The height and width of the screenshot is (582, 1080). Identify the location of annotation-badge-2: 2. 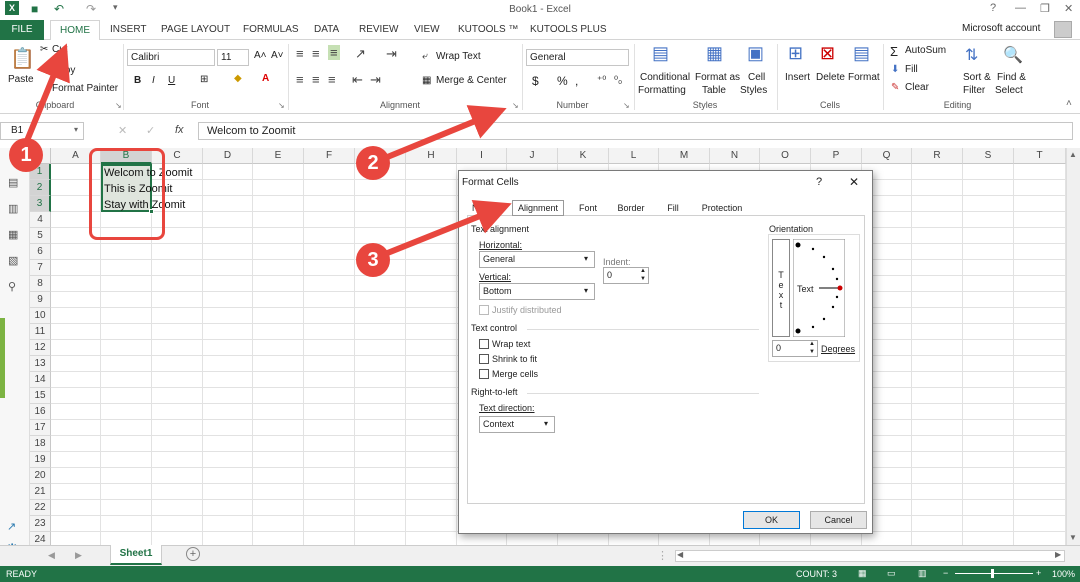
(373, 163).